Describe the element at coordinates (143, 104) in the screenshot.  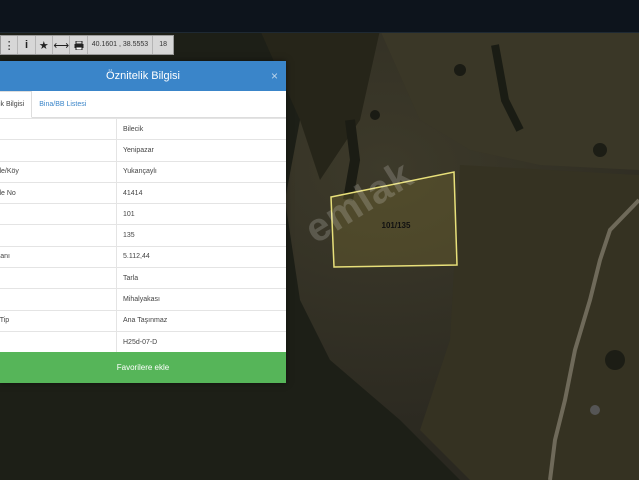
I see `dialog-tabs: itelik Bilgisi Bina/BB Listesi` at that location.